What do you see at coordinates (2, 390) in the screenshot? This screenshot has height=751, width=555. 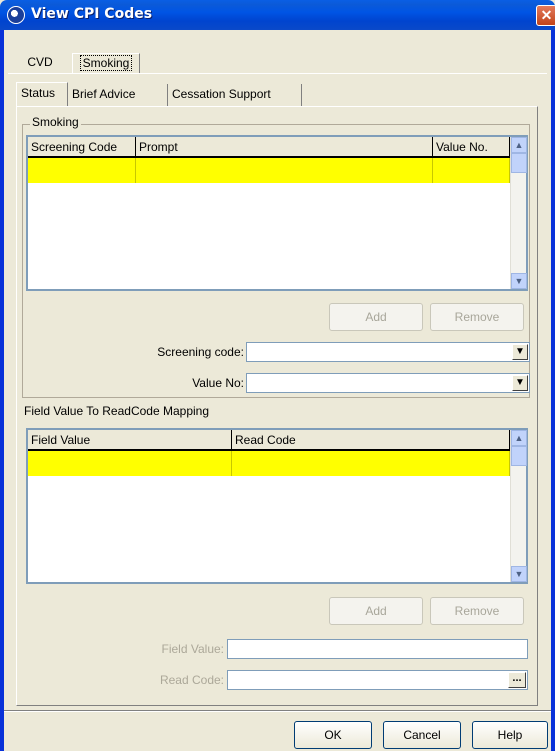 I see `window-frame-left` at bounding box center [2, 390].